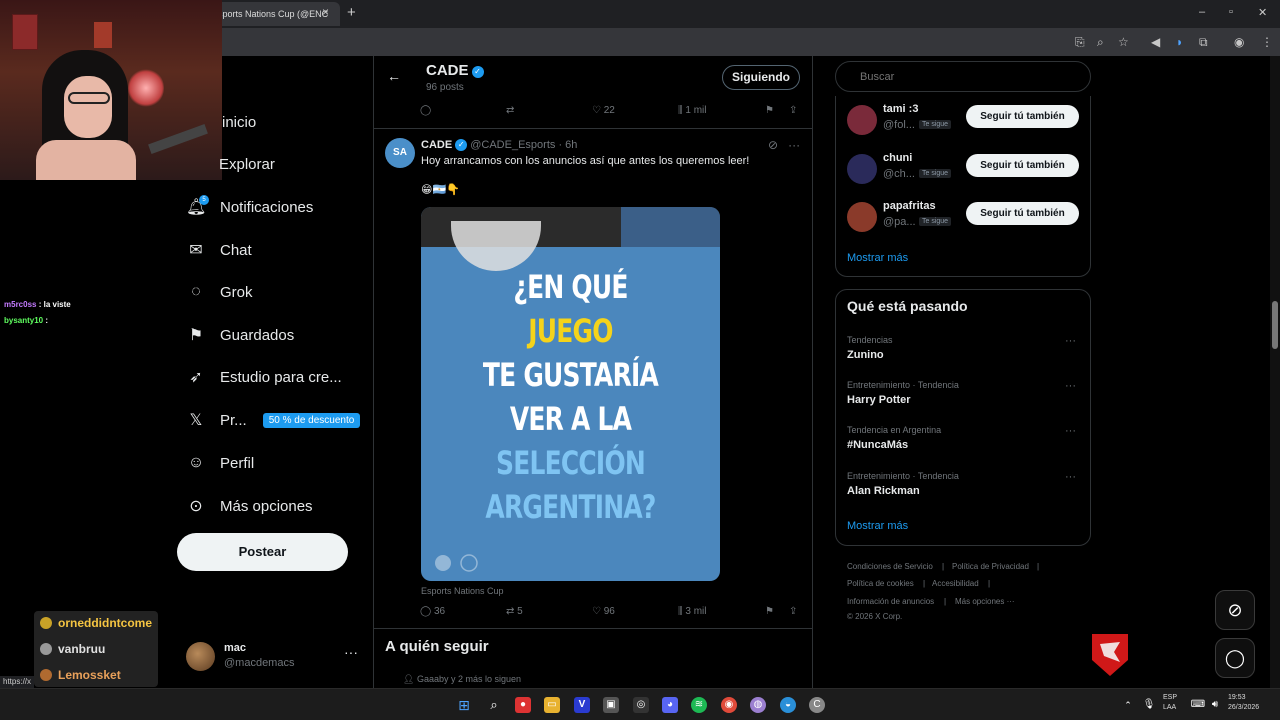 The height and width of the screenshot is (720, 1280). What do you see at coordinates (582, 705) in the screenshot?
I see `app-v-icon: V` at bounding box center [582, 705].